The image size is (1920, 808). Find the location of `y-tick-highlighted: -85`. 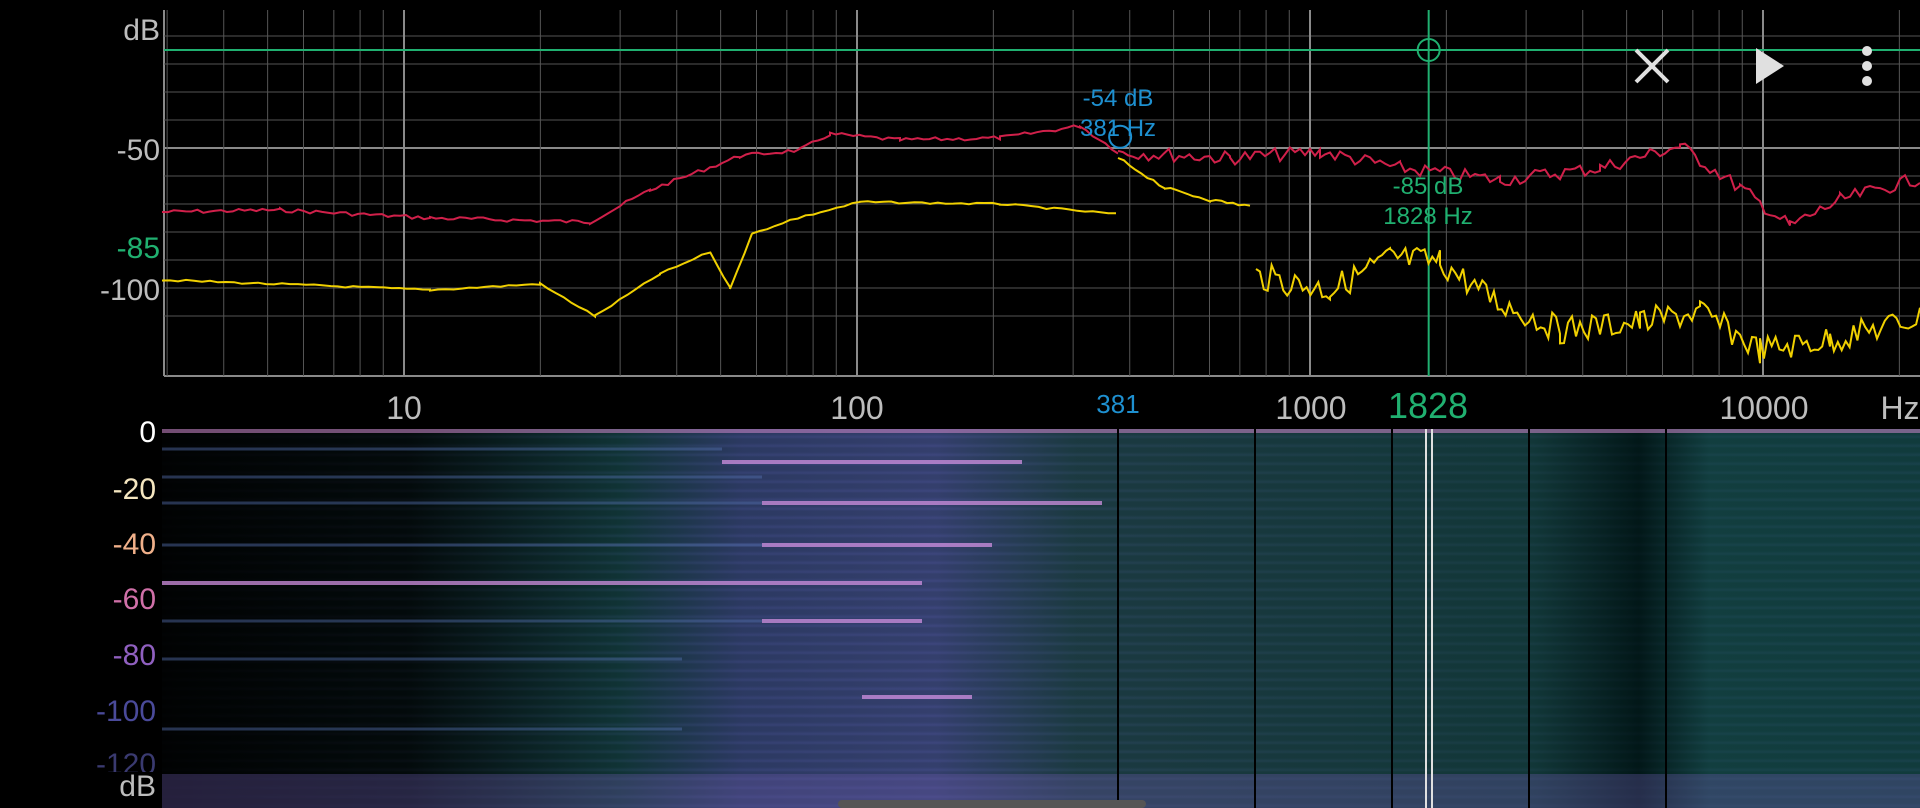

y-tick-highlighted: -85 is located at coordinates (138, 248).